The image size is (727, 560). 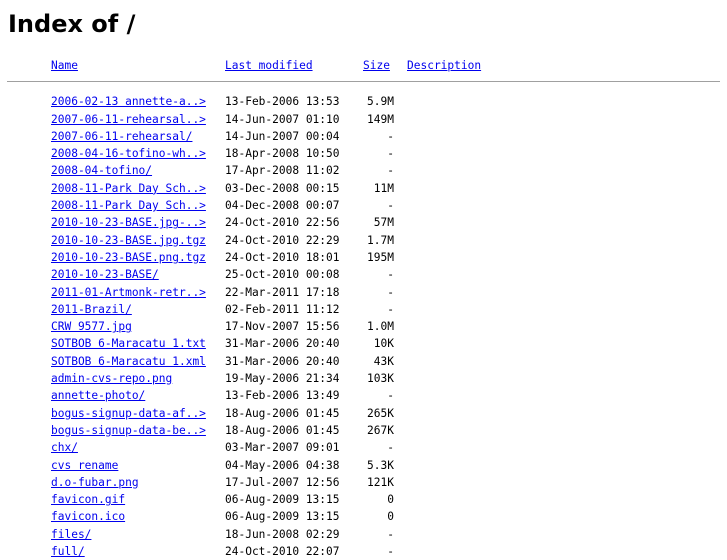 What do you see at coordinates (128, 292) in the screenshot?
I see `file-link: 2011-01-Artmonk-retr..>` at bounding box center [128, 292].